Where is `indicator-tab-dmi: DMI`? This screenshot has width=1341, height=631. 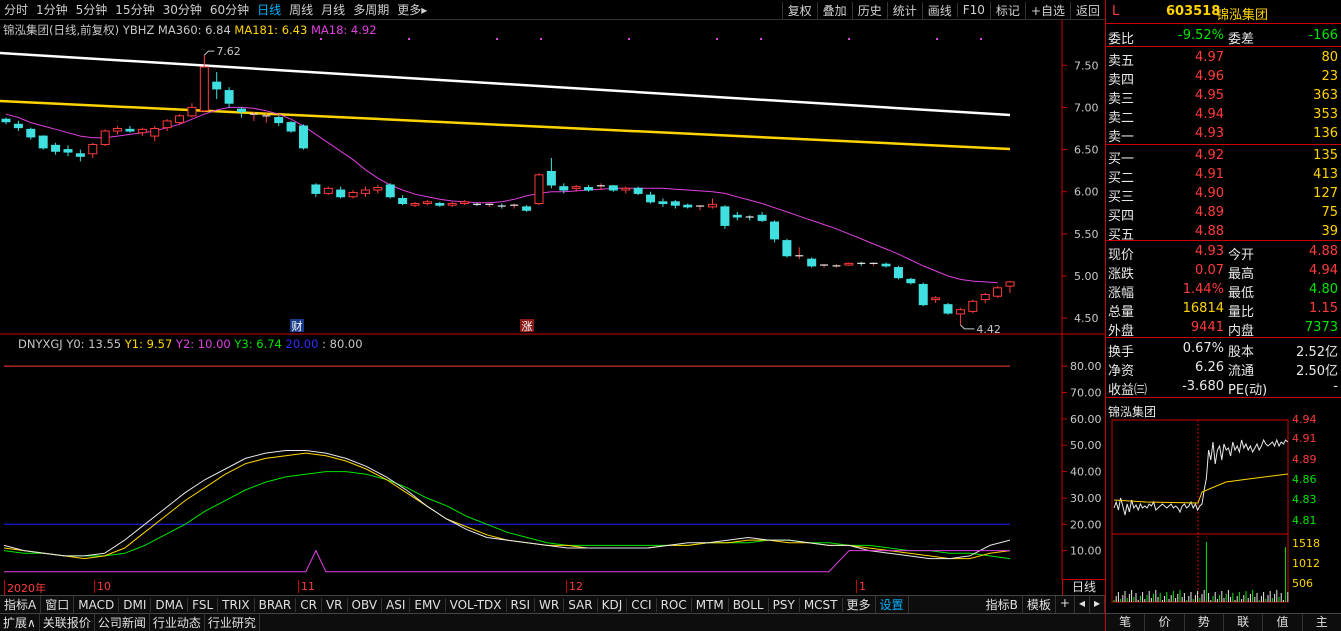
indicator-tab-dmi: DMI is located at coordinates (135, 604).